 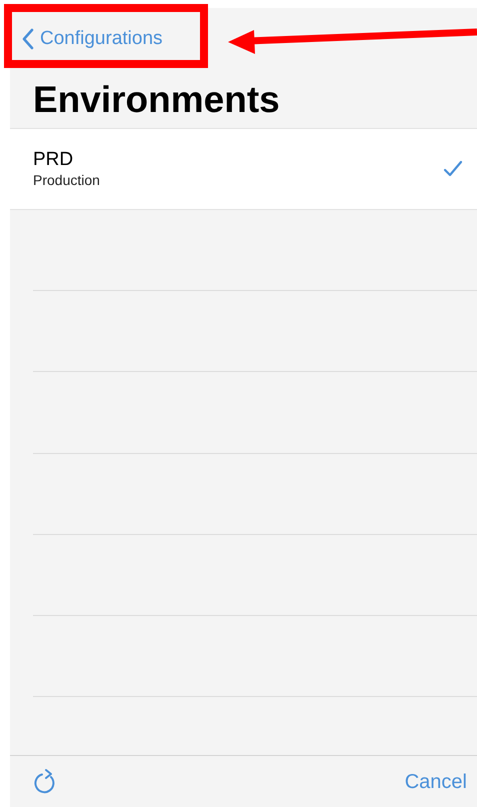 What do you see at coordinates (28, 39) in the screenshot?
I see `chevron-left-icon` at bounding box center [28, 39].